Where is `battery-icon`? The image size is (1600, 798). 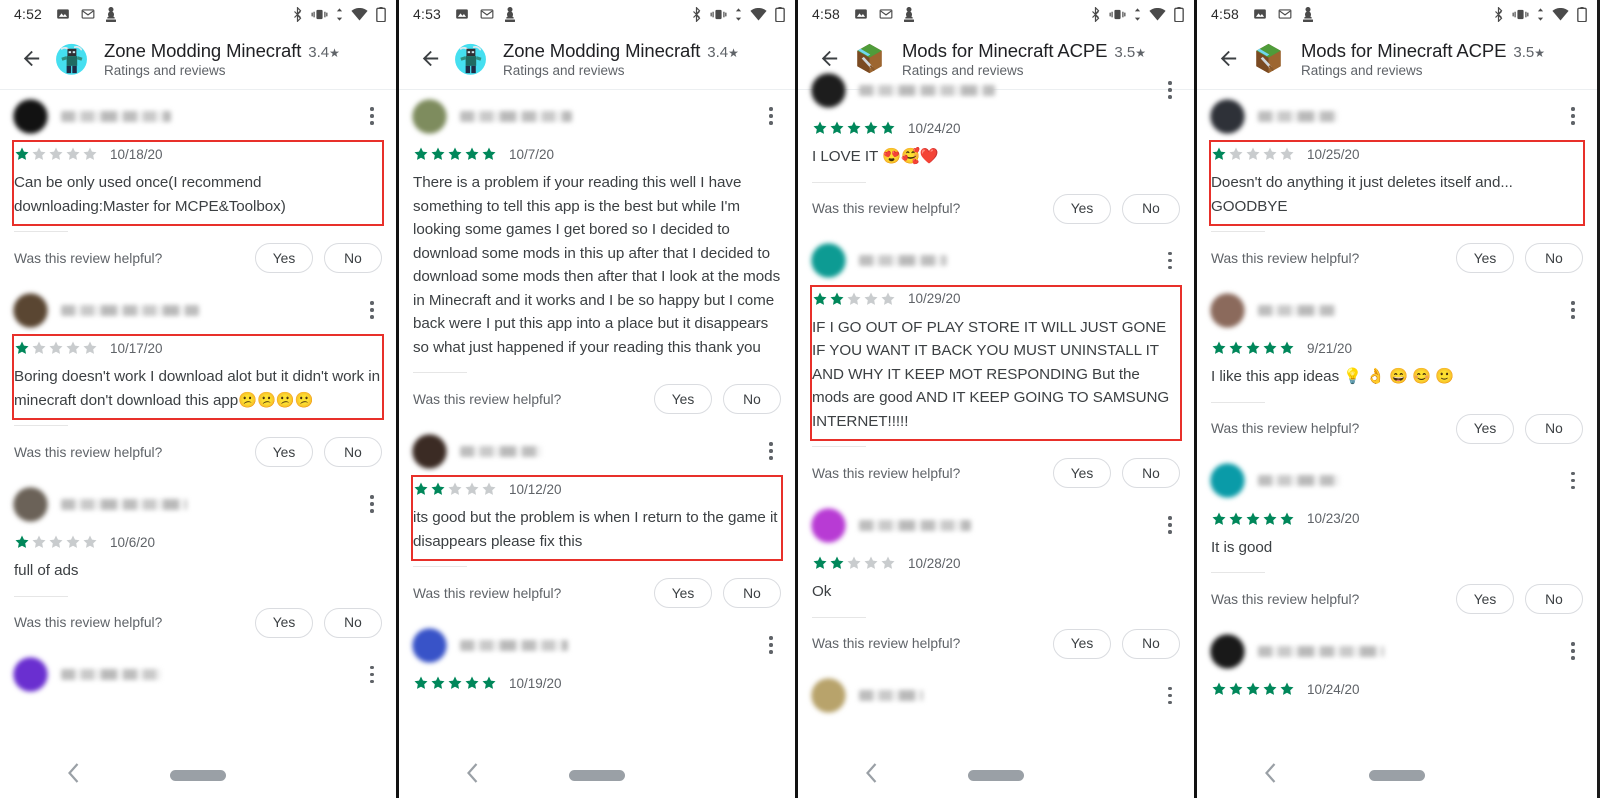 battery-icon is located at coordinates (1582, 14).